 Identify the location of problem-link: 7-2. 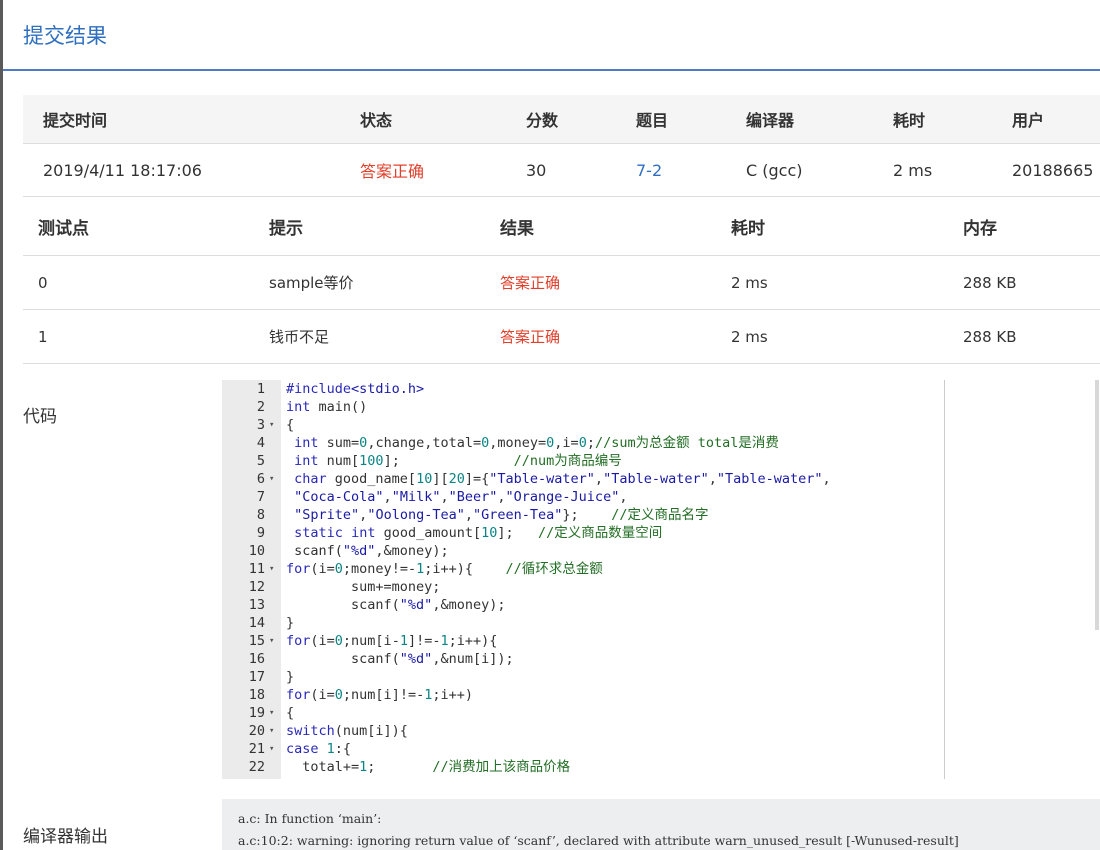
(671, 170).